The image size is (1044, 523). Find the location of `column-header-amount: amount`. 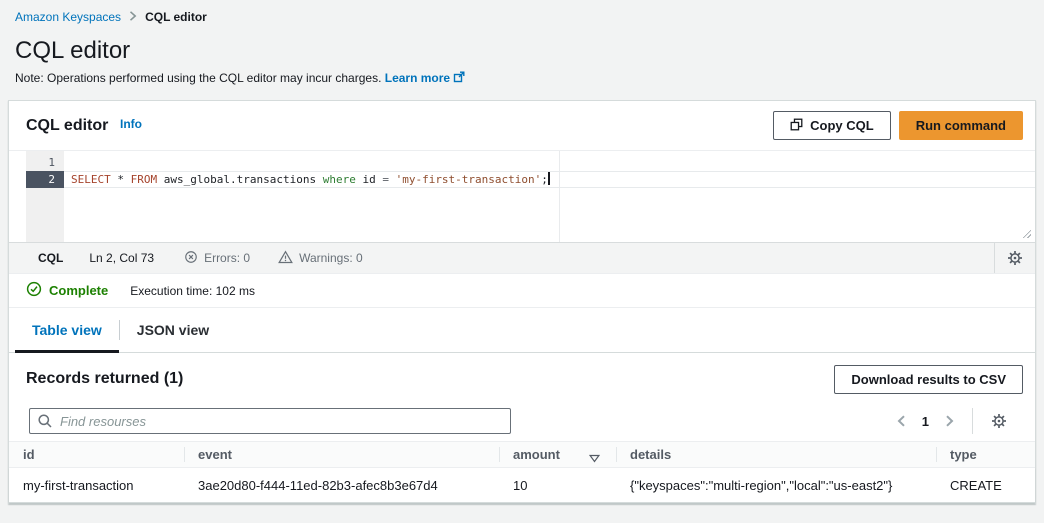

column-header-amount: amount is located at coordinates (557, 454).